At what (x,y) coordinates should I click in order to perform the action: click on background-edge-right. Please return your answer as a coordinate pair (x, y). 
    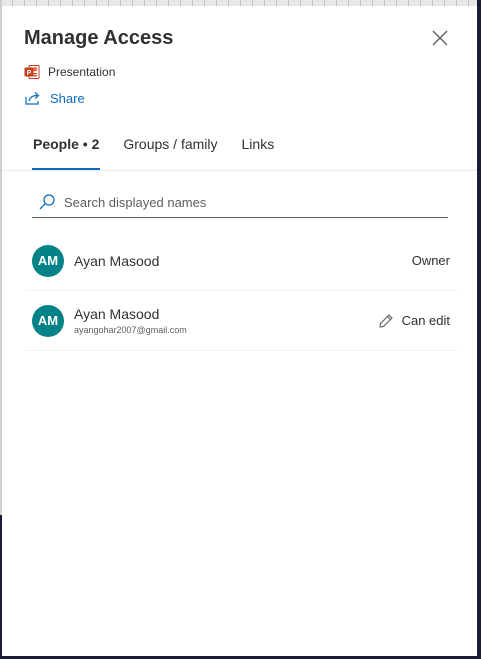
    Looking at the image, I should click on (479, 329).